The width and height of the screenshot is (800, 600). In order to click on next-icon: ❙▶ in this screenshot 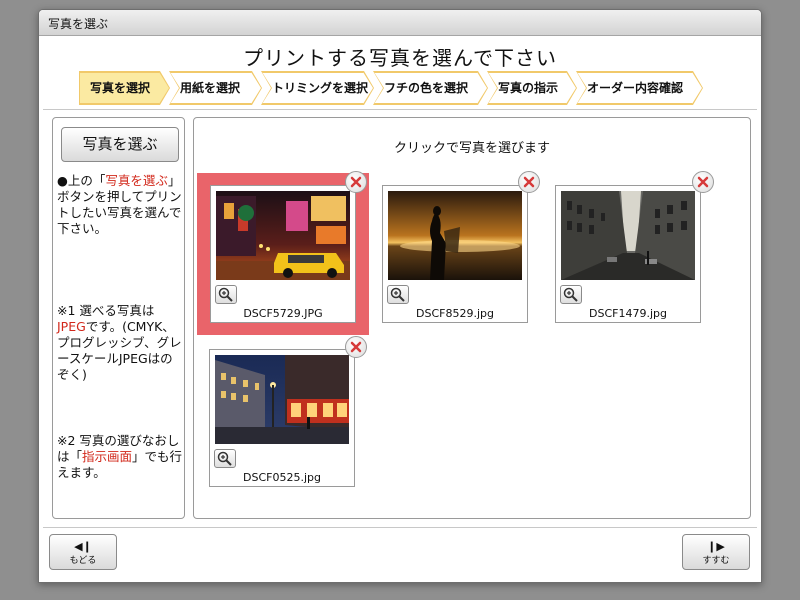, I will do `click(716, 546)`.